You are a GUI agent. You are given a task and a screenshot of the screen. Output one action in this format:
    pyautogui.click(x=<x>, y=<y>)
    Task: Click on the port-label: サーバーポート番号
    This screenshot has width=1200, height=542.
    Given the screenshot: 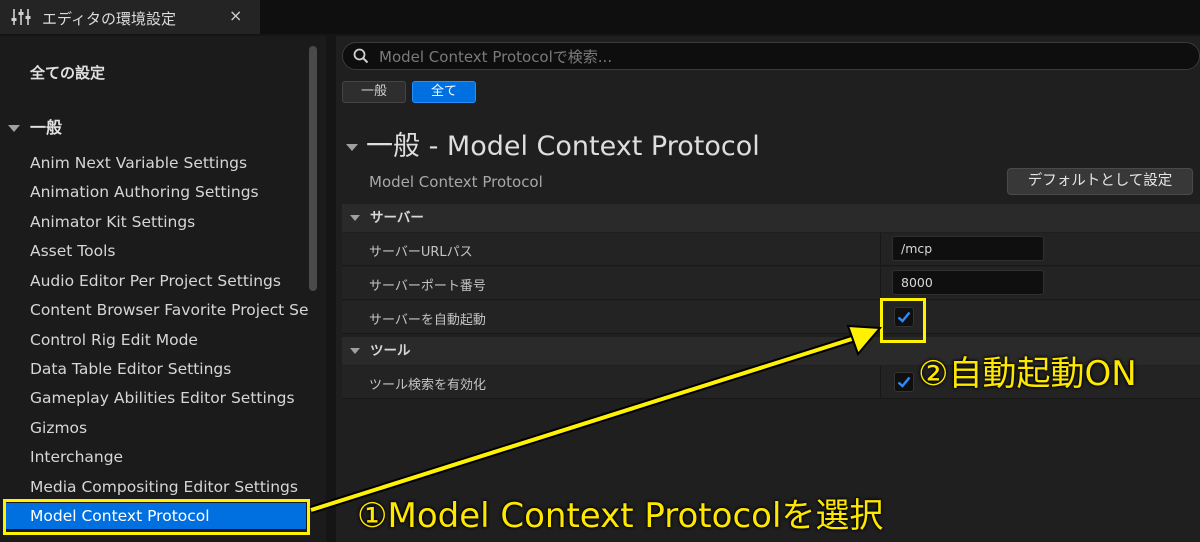 What is the action you would take?
    pyautogui.click(x=427, y=286)
    